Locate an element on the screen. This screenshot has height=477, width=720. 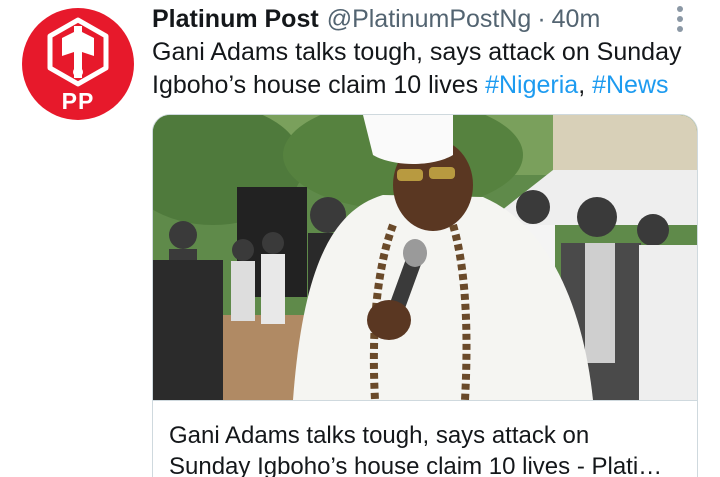
user-handle: @PlatinumPostNg is located at coordinates (429, 19).